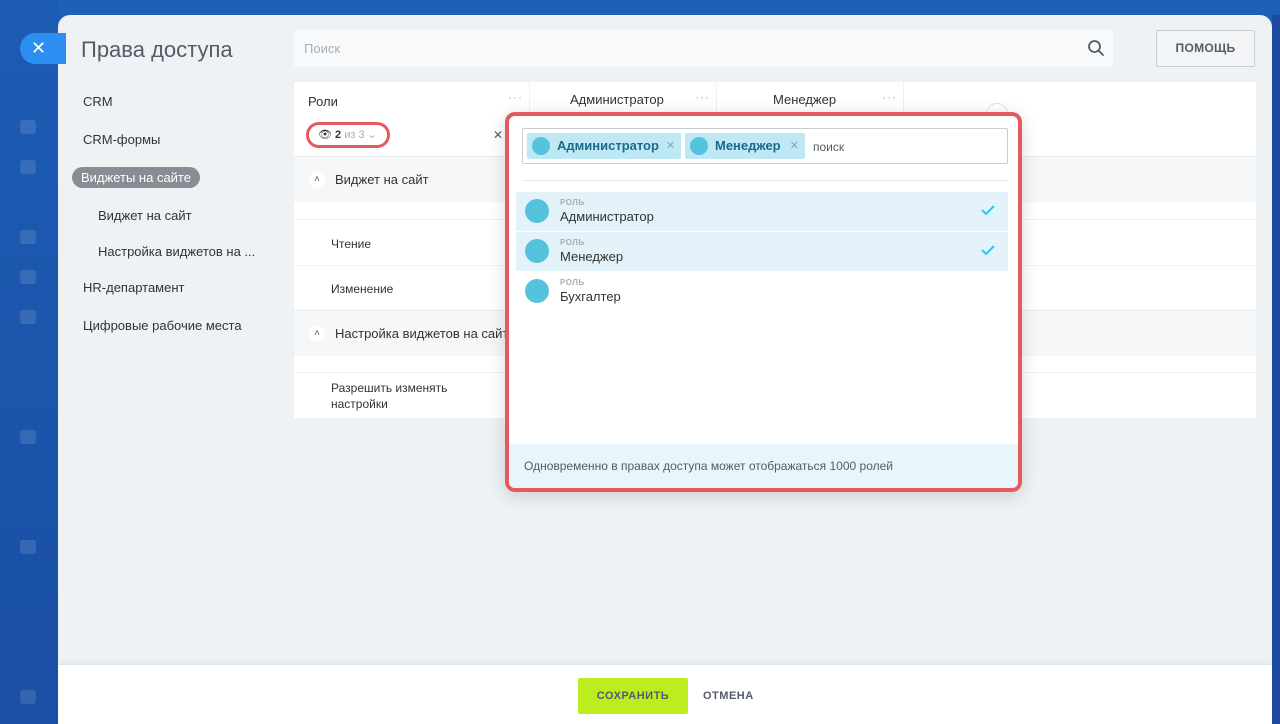  I want to click on save-button: СОХРАНИТЬ, so click(633, 696).